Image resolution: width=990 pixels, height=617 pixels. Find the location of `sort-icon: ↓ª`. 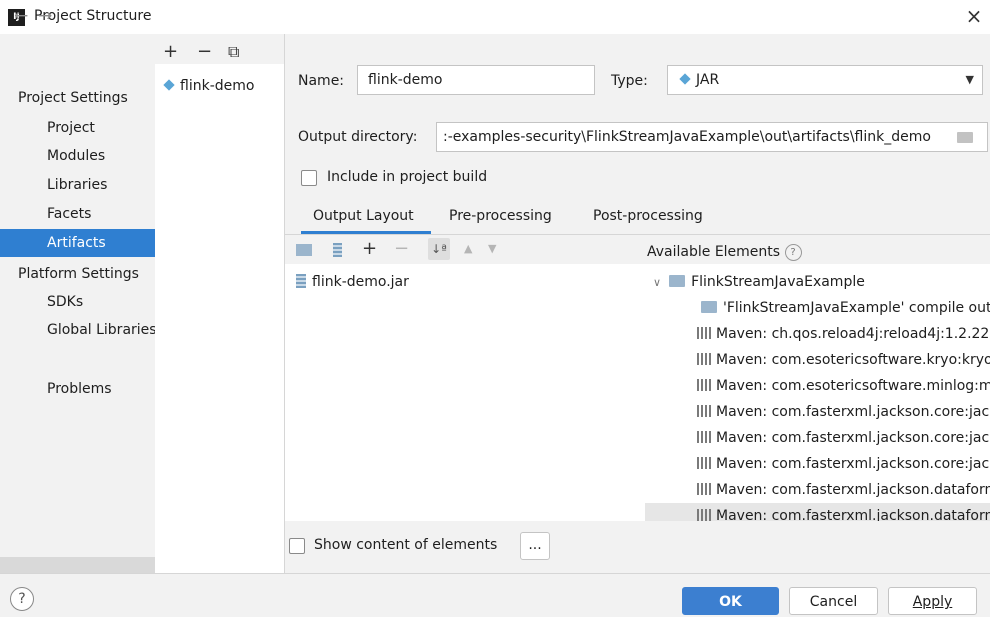

sort-icon: ↓ª is located at coordinates (439, 249).